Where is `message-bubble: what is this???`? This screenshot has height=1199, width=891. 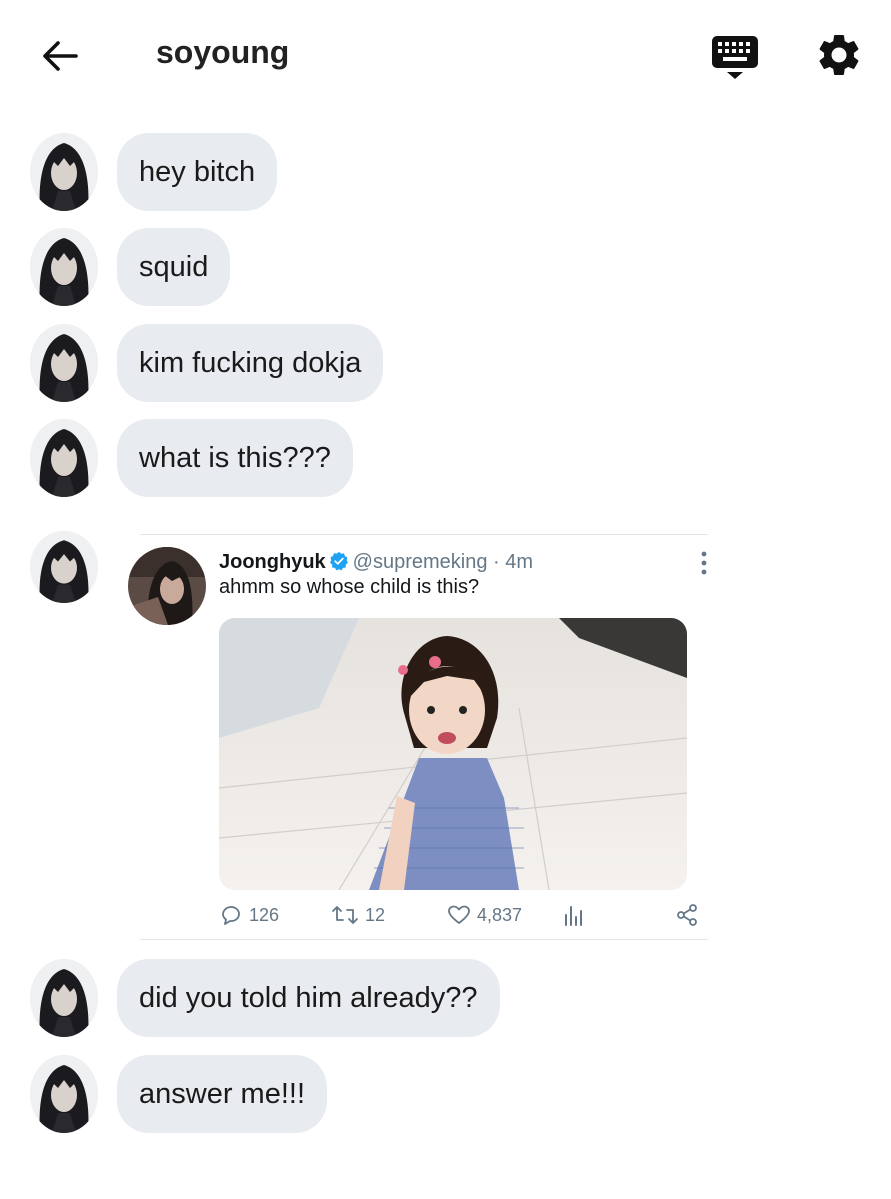
message-bubble: what is this??? is located at coordinates (235, 458).